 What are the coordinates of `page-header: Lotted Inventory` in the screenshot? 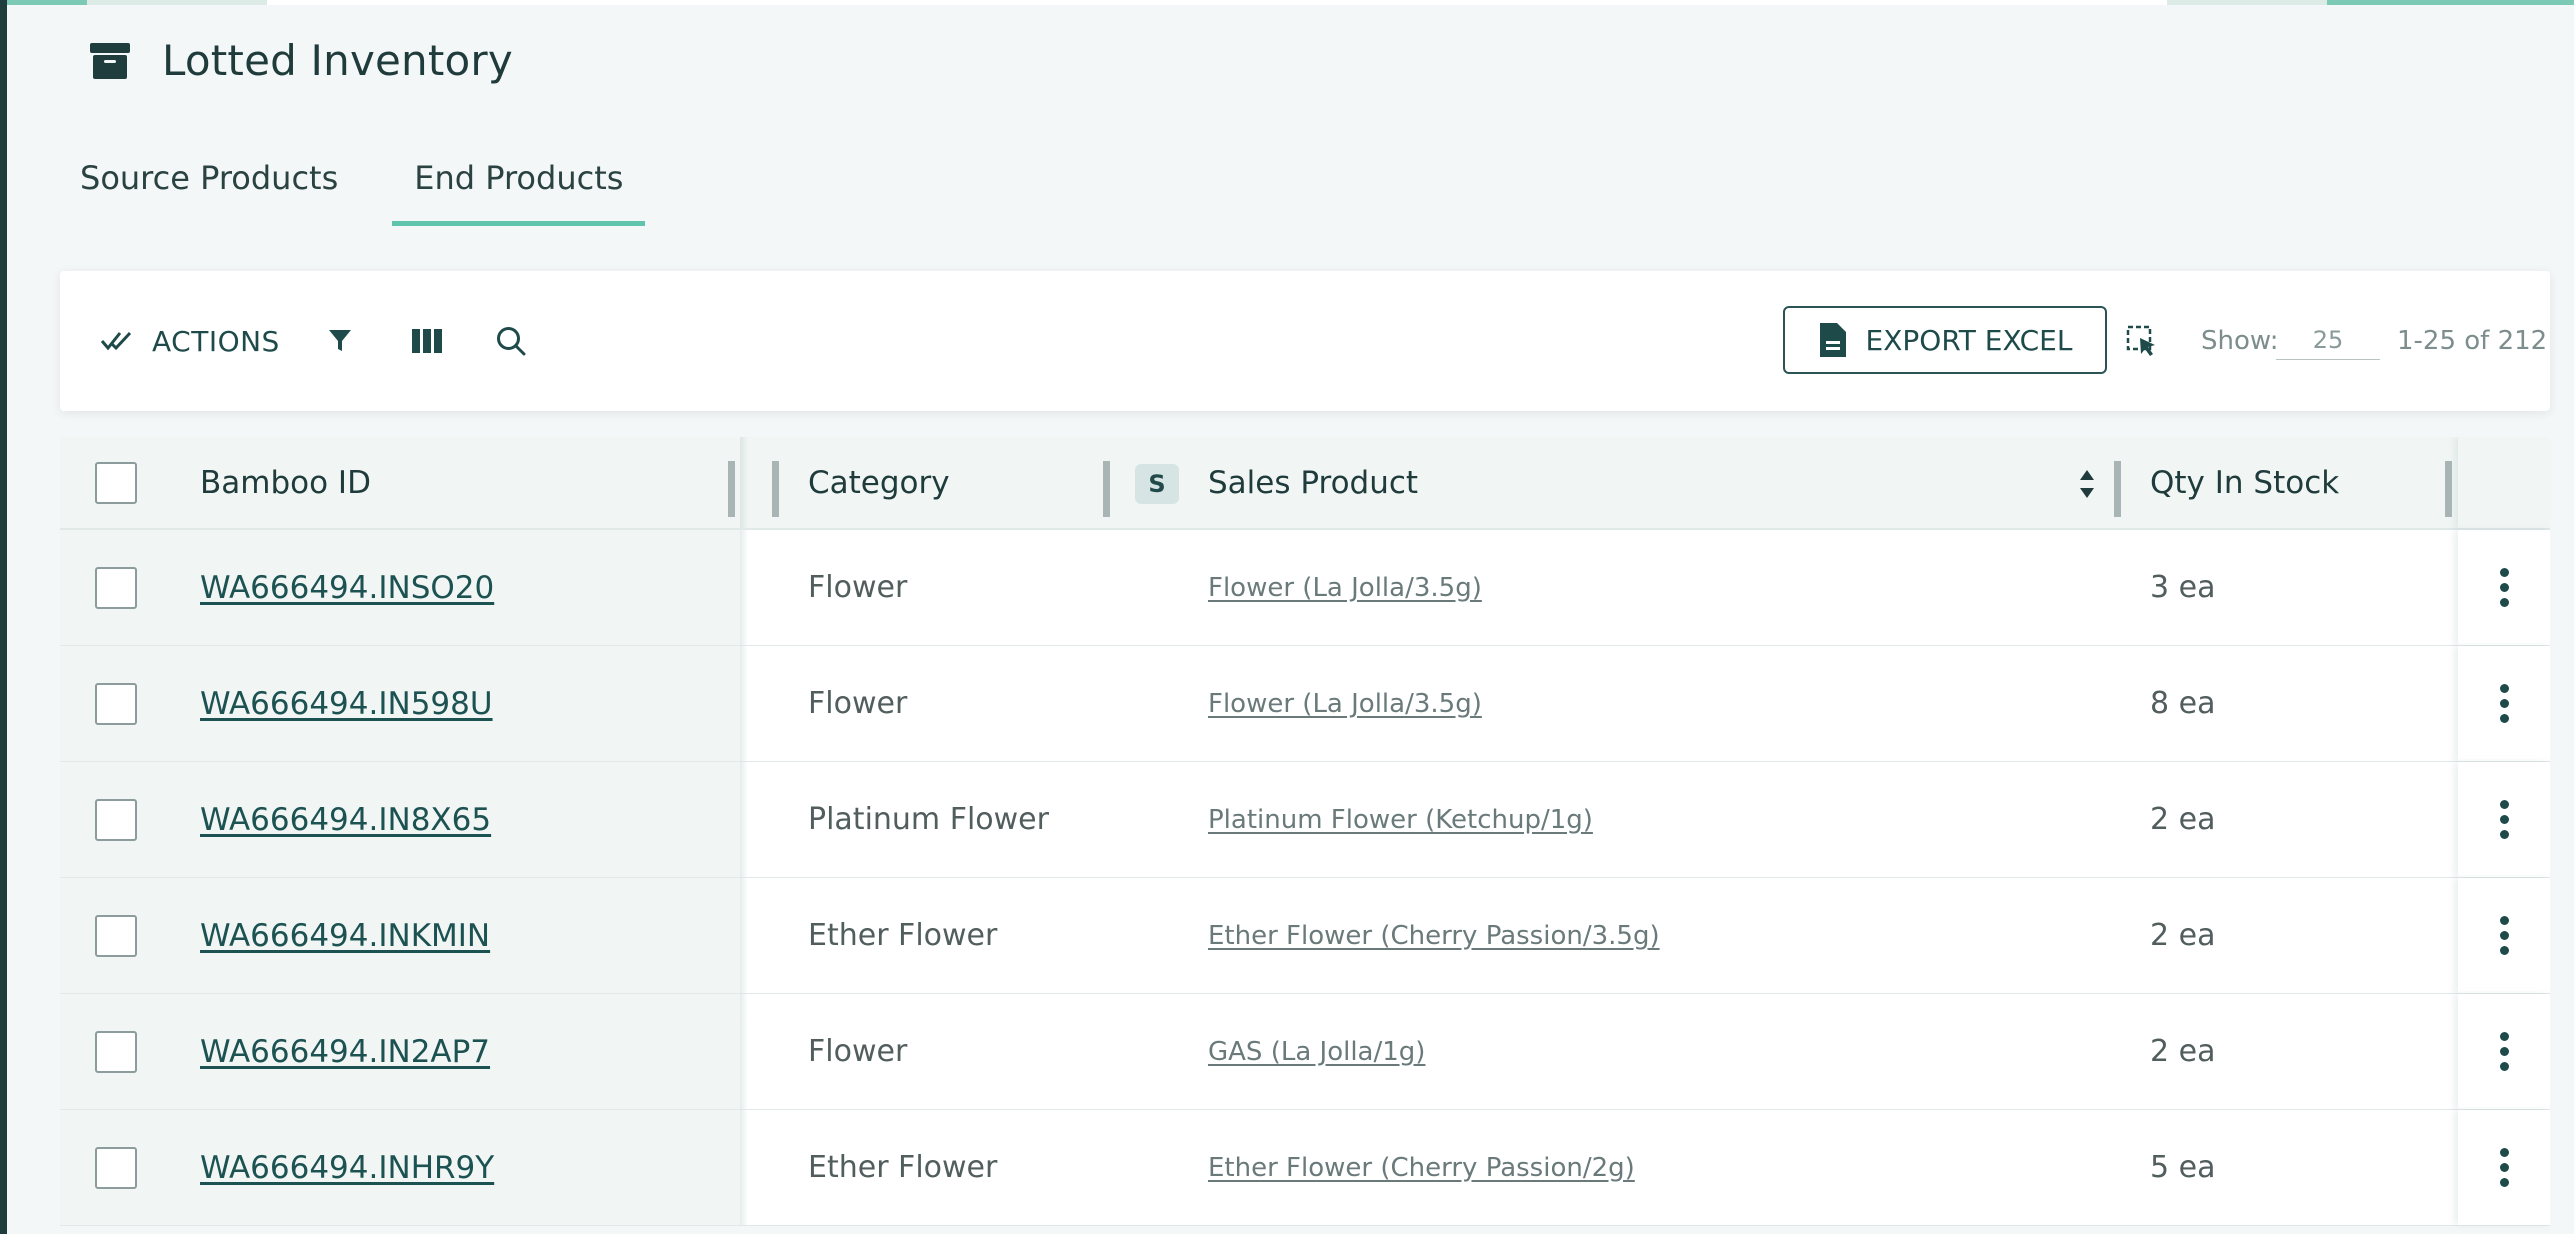 It's located at (300, 60).